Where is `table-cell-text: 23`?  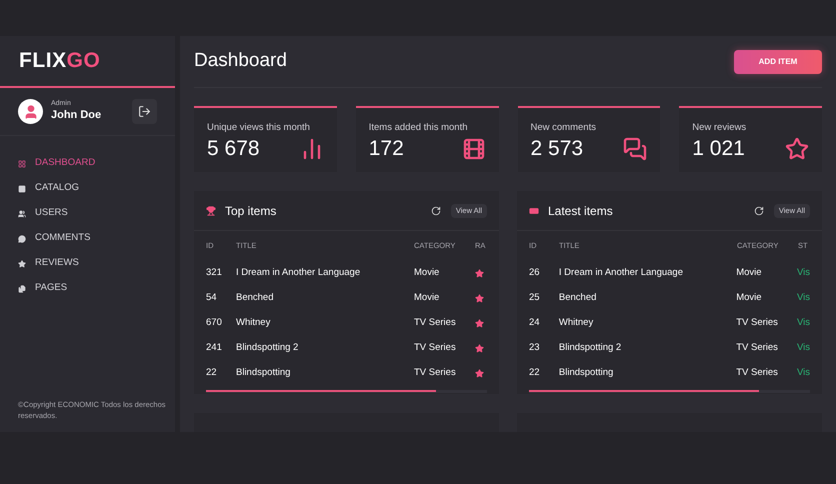
table-cell-text: 23 is located at coordinates (535, 348).